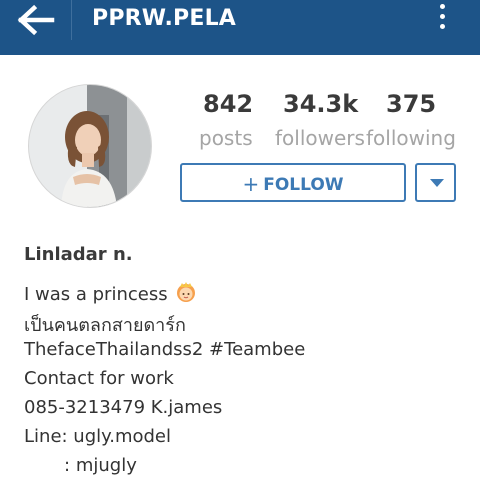 This screenshot has height=495, width=480. I want to click on followers-count: 34.3k, so click(320, 104).